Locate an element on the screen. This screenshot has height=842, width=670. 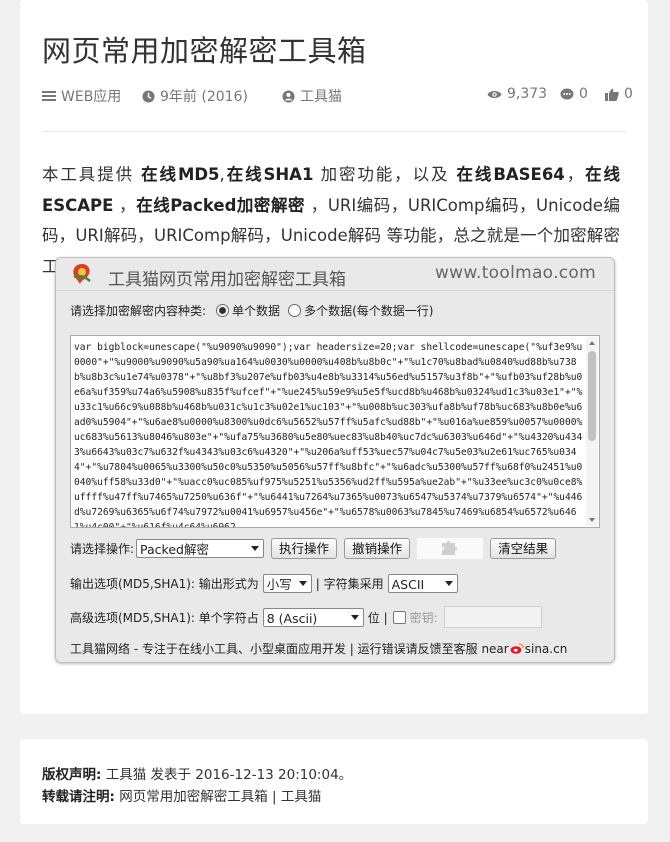
clear-result-button: 清空结果 is located at coordinates (523, 548).